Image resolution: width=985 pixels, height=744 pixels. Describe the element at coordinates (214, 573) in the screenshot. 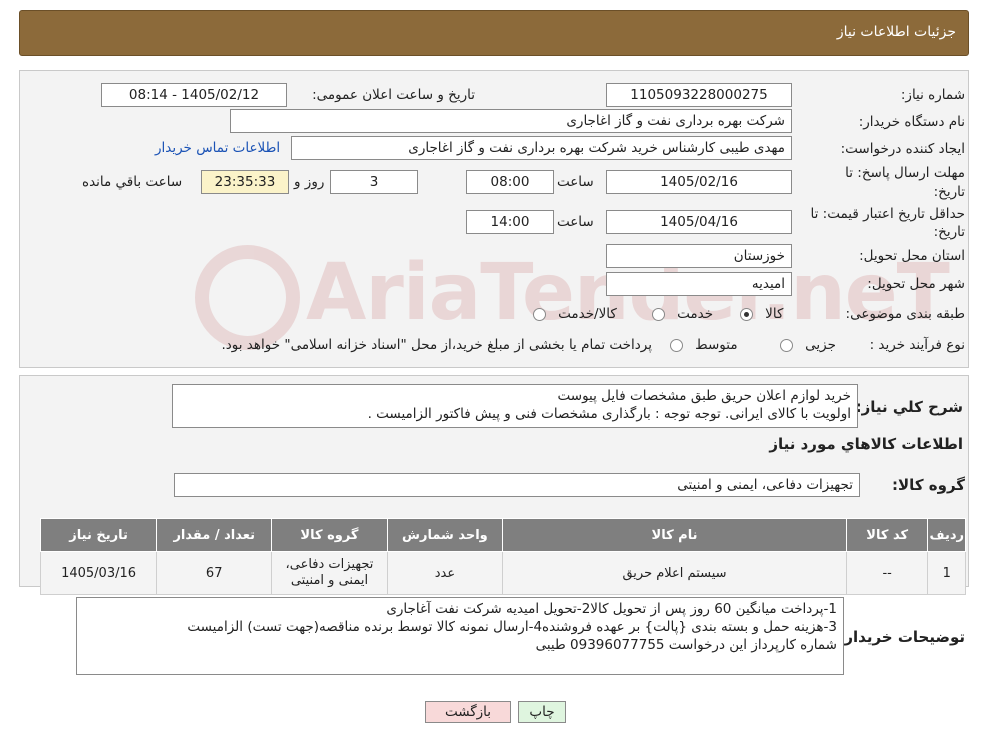

I see `cell-qty: 67` at that location.